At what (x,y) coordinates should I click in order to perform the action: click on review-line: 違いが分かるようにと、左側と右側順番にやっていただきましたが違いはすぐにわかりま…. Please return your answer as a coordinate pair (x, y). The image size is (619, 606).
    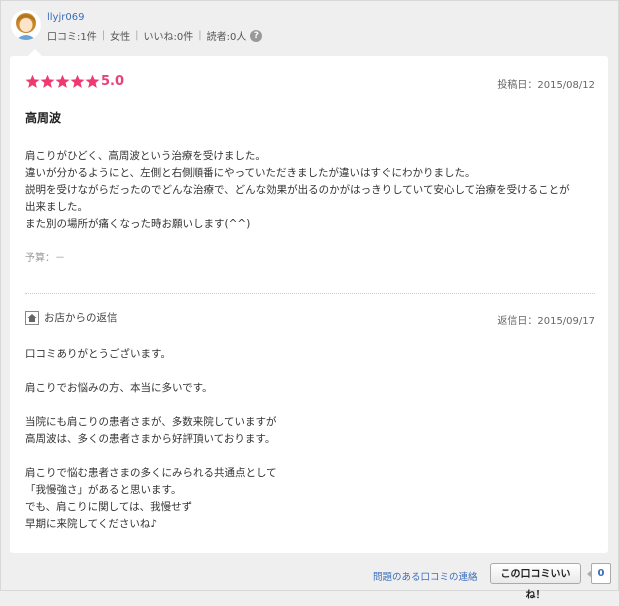
    Looking at the image, I should click on (250, 173).